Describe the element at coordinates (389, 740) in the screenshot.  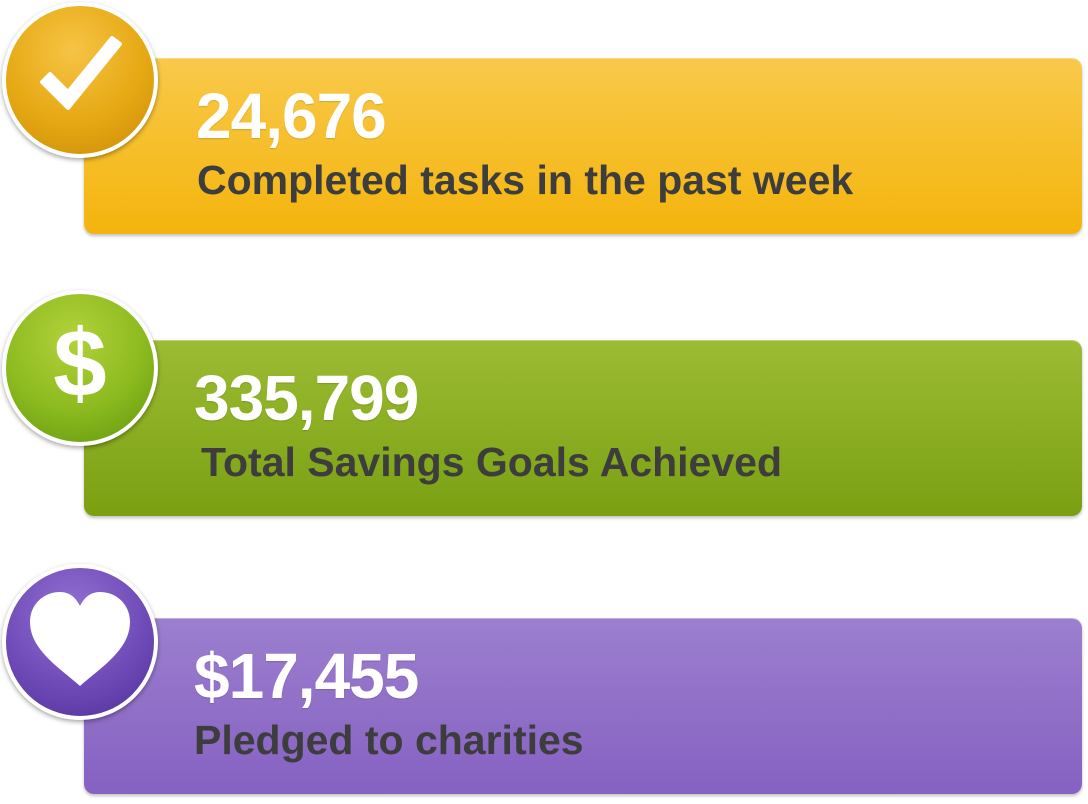
I see `stat-caption: Pledged to charities` at that location.